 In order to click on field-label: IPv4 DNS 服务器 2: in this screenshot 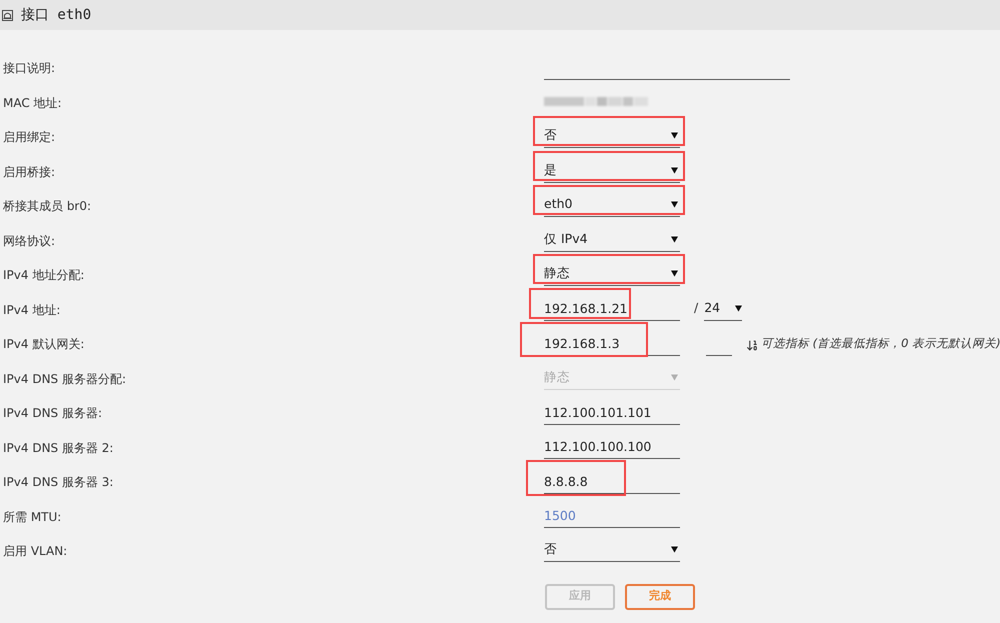, I will do `click(58, 447)`.